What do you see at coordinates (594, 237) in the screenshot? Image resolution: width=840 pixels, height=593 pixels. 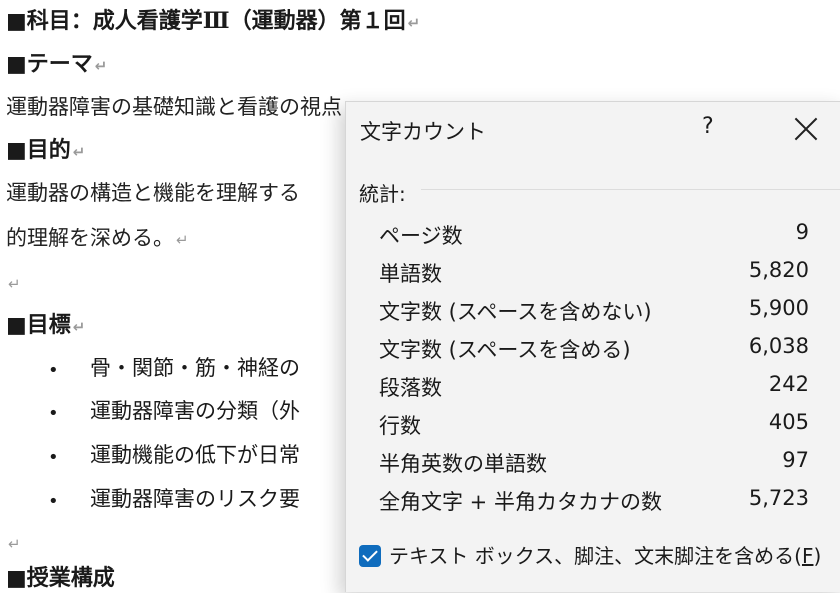 I see `stat-row: ページ数 9` at bounding box center [594, 237].